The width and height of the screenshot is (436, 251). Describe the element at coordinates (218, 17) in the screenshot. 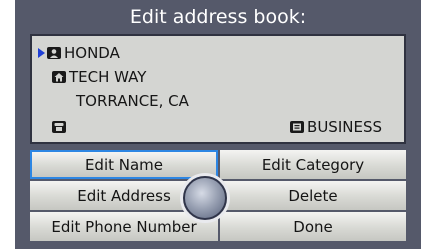

I see `screen-title: Edit address book:` at that location.